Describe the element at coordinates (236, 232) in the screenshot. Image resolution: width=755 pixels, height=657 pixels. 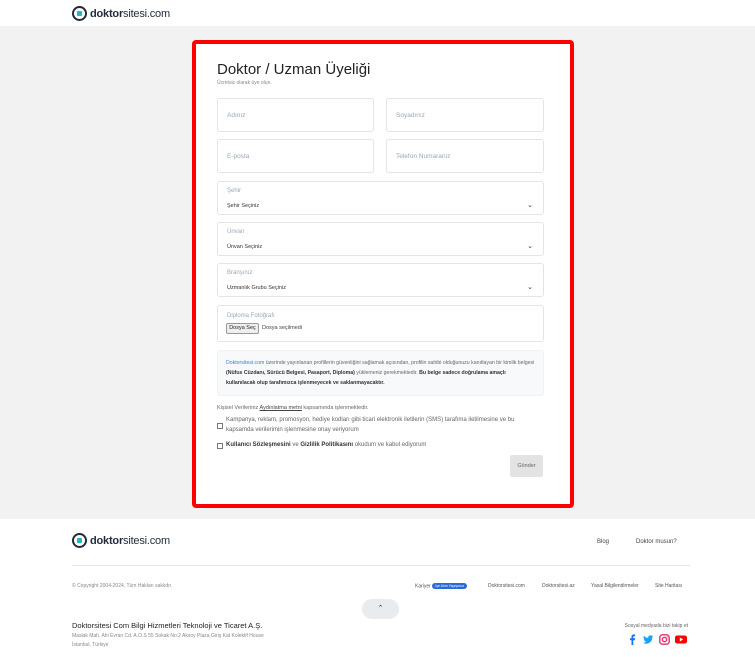
I see `title-label: Ünvan` at that location.